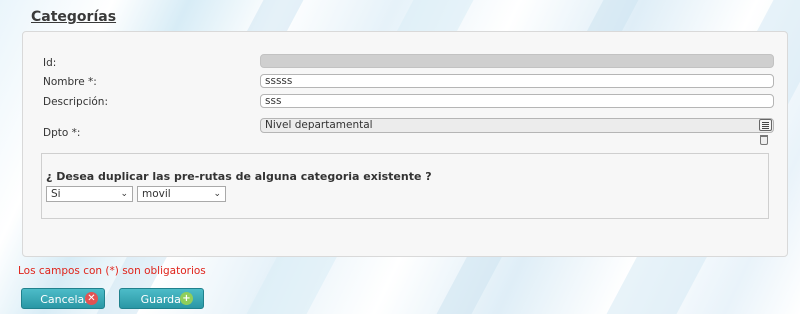 This screenshot has width=800, height=314. I want to click on nombre-label: Nombre *:, so click(70, 82).